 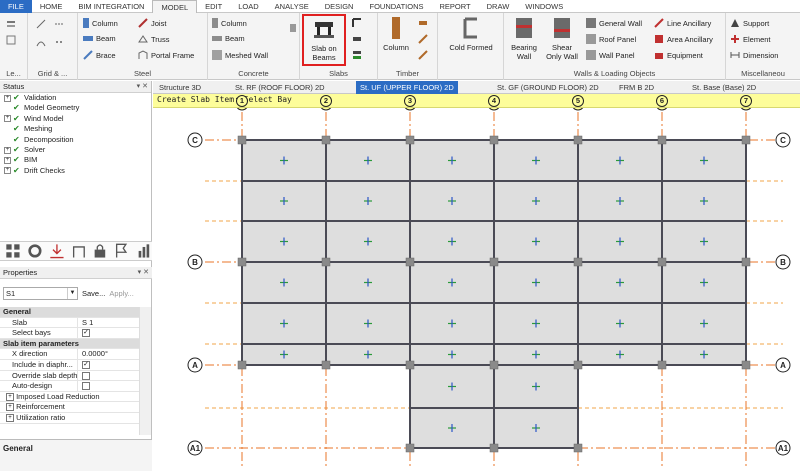 I want to click on slab-option-icon, so click(x=357, y=23).